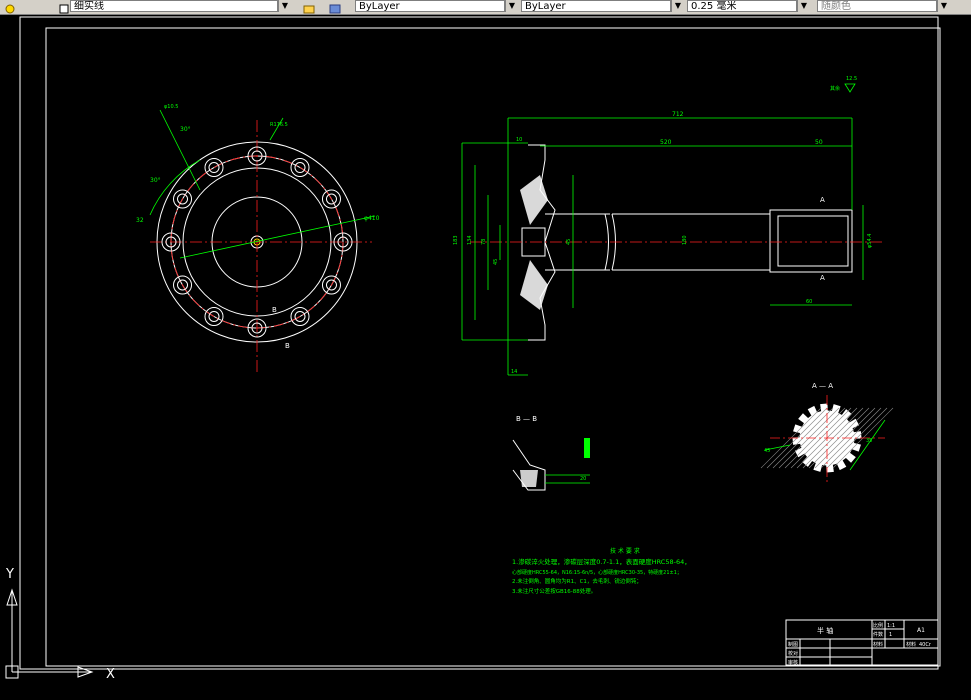 The width and height of the screenshot is (971, 700). What do you see at coordinates (601, 561) in the screenshot?
I see `notes-line-1: 1.渗碳淬火处理，渗碳层深度0.7-1.1，表面硬度HRC58-64，` at bounding box center [601, 561].